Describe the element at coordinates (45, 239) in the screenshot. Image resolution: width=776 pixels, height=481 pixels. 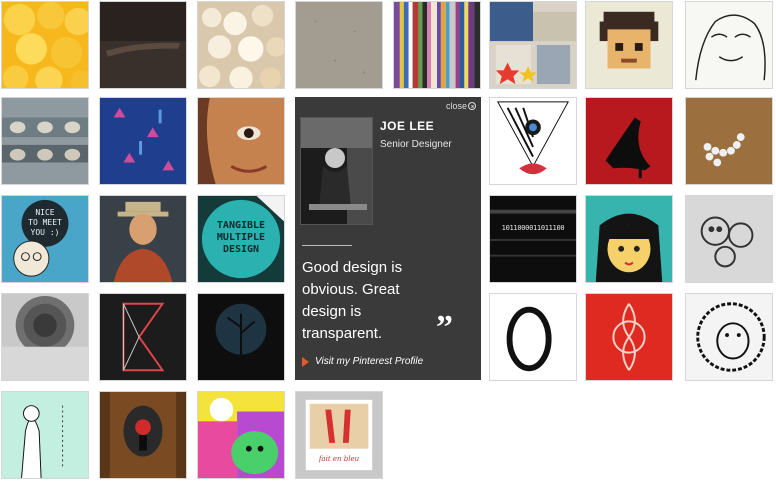
I see `pin-tile-nice-to-meet-you: NICE TO MEET YOU :)` at that location.